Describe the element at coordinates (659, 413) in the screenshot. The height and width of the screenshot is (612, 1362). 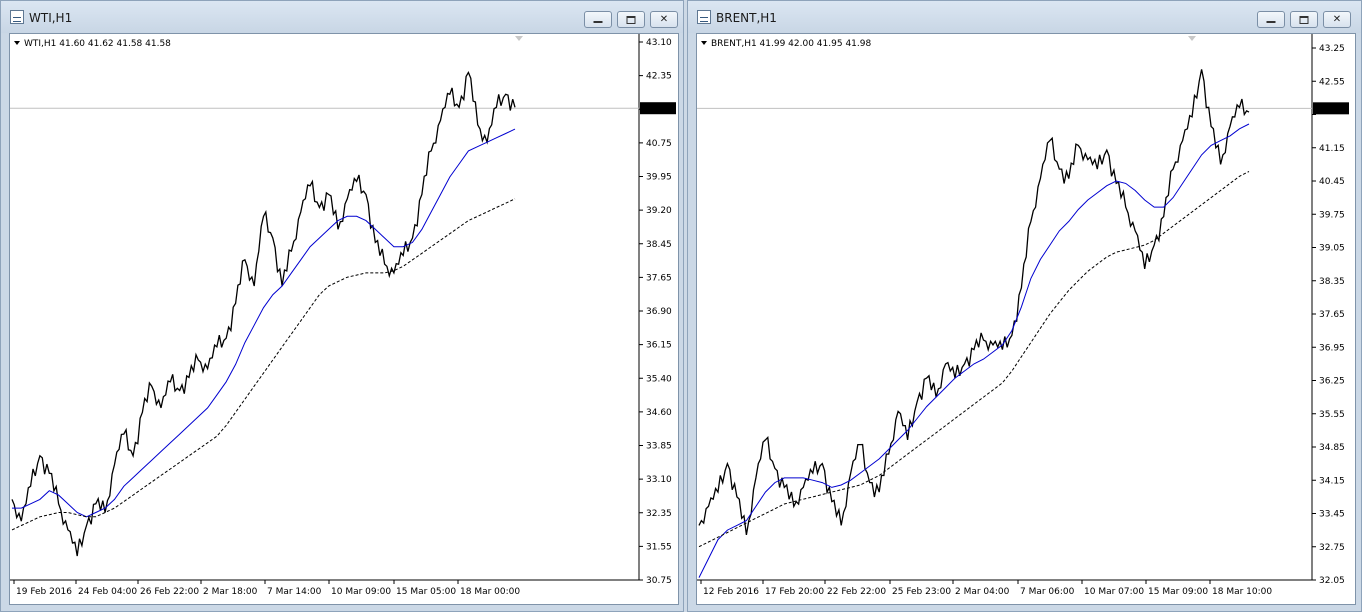
I see `y-tick-label: 34.60` at that location.